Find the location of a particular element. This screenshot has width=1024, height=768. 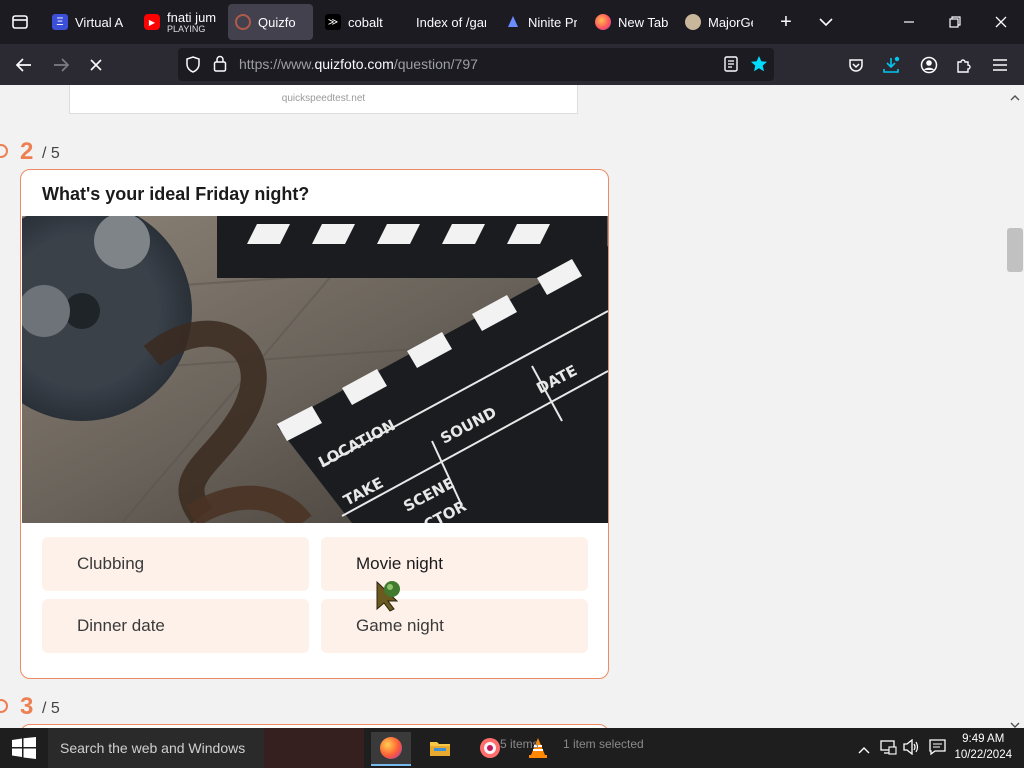

account-icon is located at coordinates (929, 65).